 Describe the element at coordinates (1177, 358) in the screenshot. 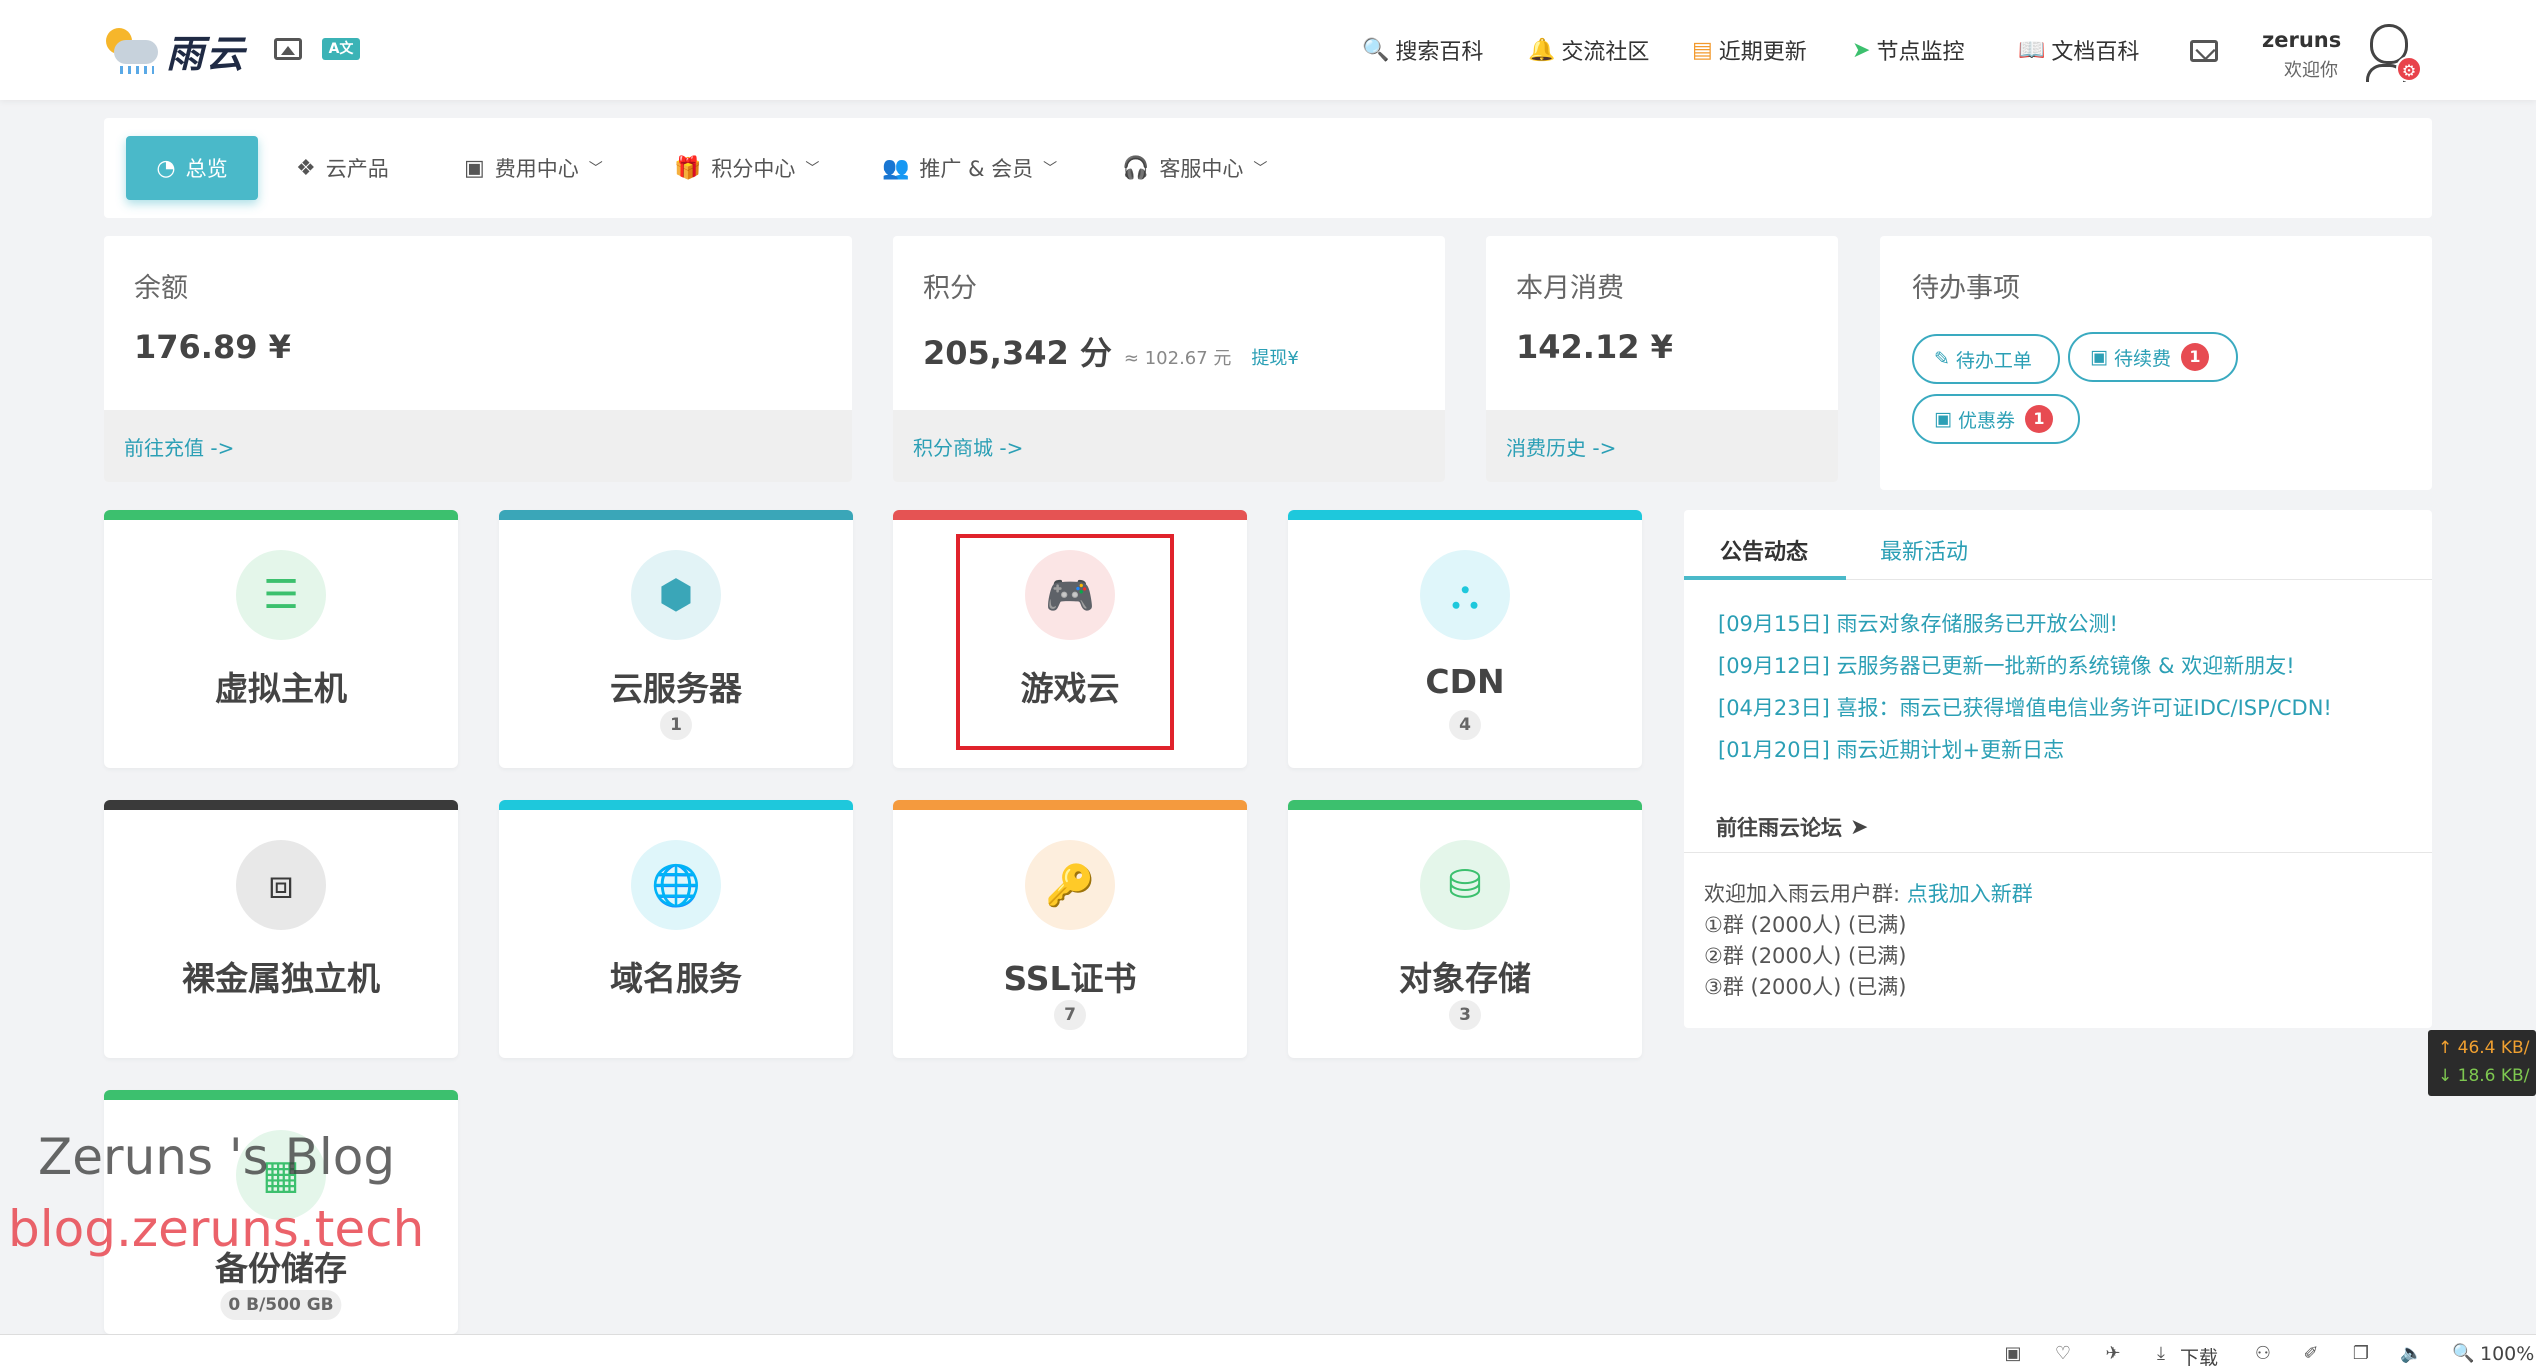

I see `points-approx: ≈ 102.67 元` at that location.